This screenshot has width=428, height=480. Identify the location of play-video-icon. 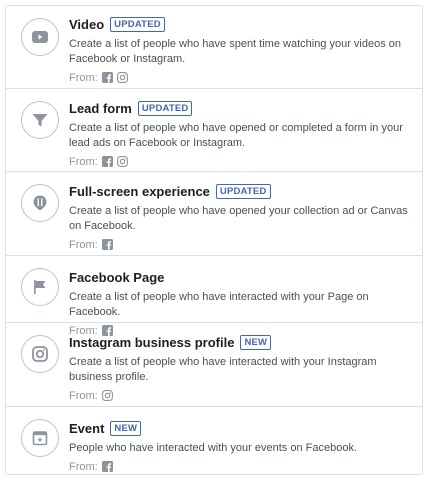
(40, 37).